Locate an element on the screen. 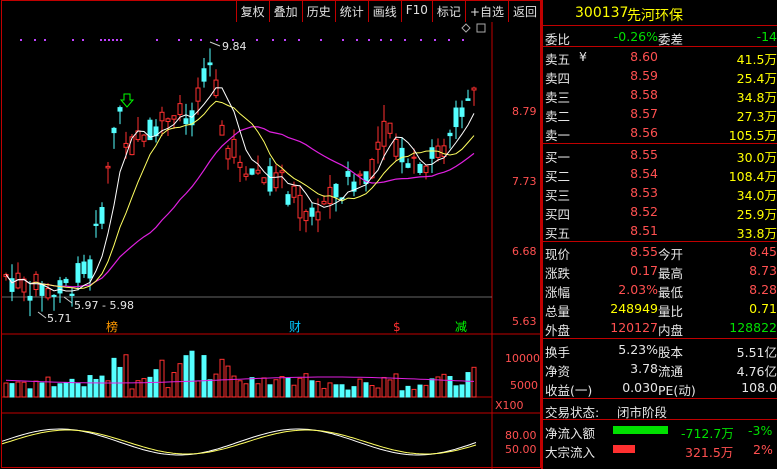  settings-diamond-icon is located at coordinates (466, 28).